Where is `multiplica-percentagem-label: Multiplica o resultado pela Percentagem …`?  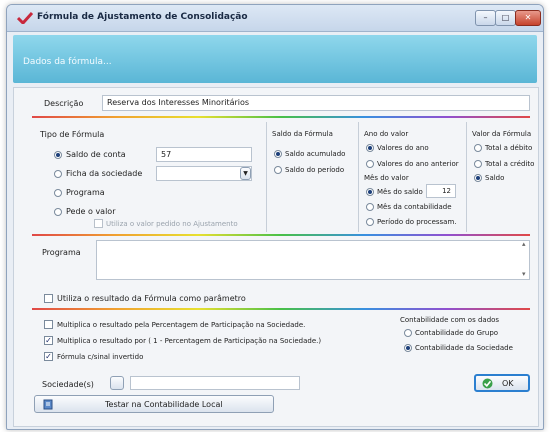
multiplica-percentagem-label: Multiplica o resultado pela Percentagem … is located at coordinates (181, 325).